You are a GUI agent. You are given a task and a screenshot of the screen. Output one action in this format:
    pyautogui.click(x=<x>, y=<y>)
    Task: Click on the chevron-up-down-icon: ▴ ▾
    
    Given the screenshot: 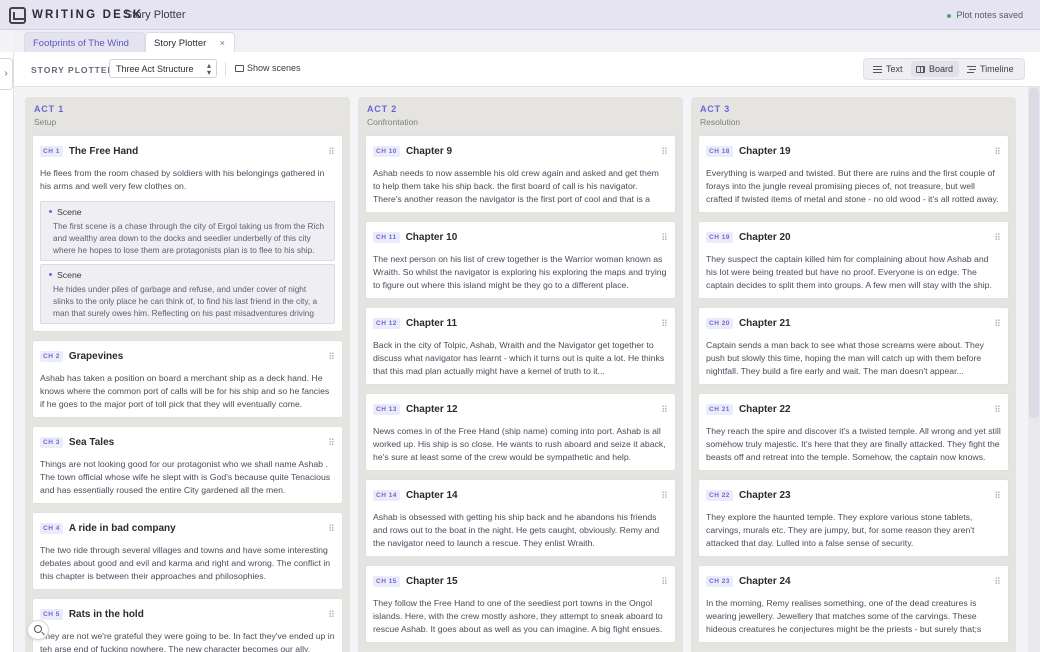 What is the action you would take?
    pyautogui.click(x=208, y=69)
    